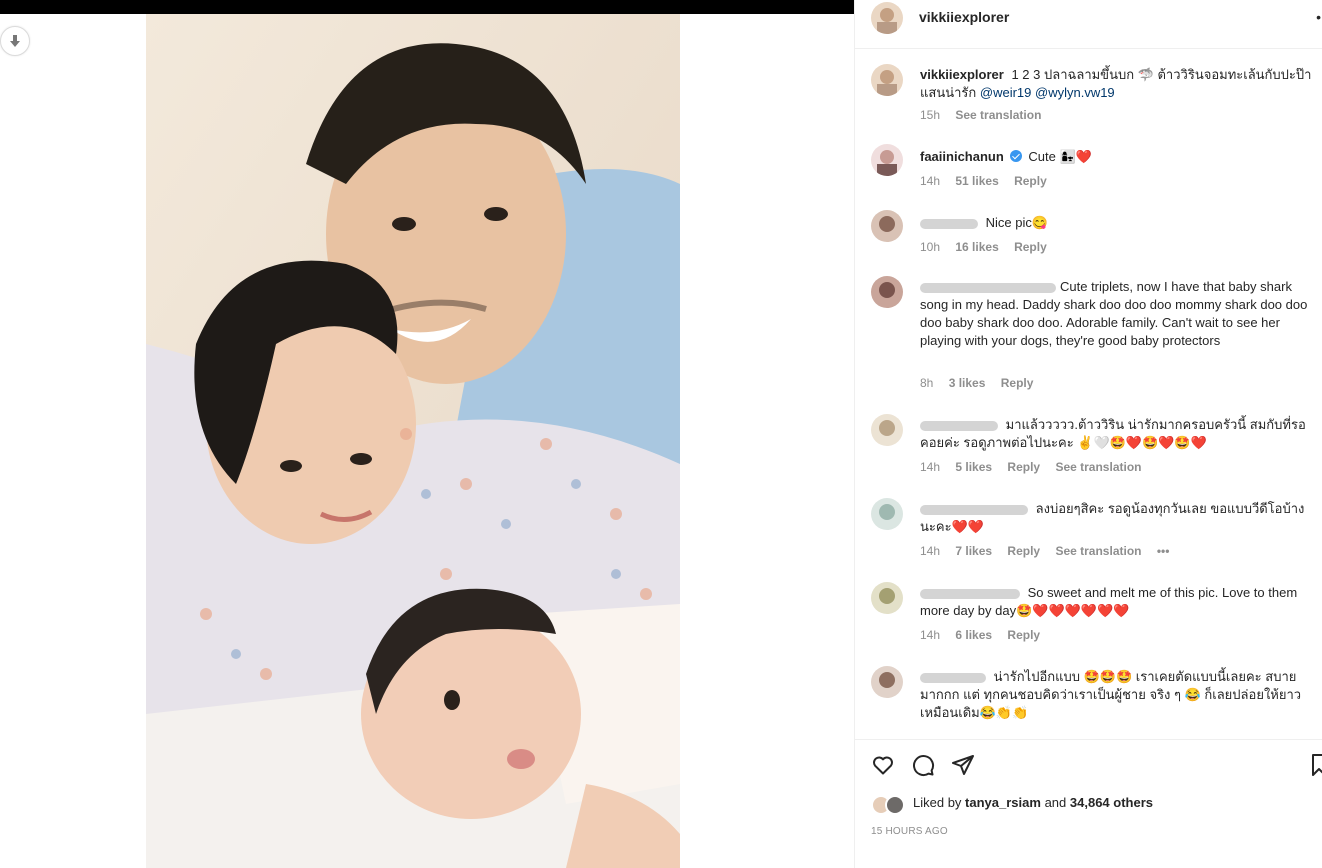 The image size is (1322, 868). I want to click on comment-likes: 5 likes, so click(973, 467).